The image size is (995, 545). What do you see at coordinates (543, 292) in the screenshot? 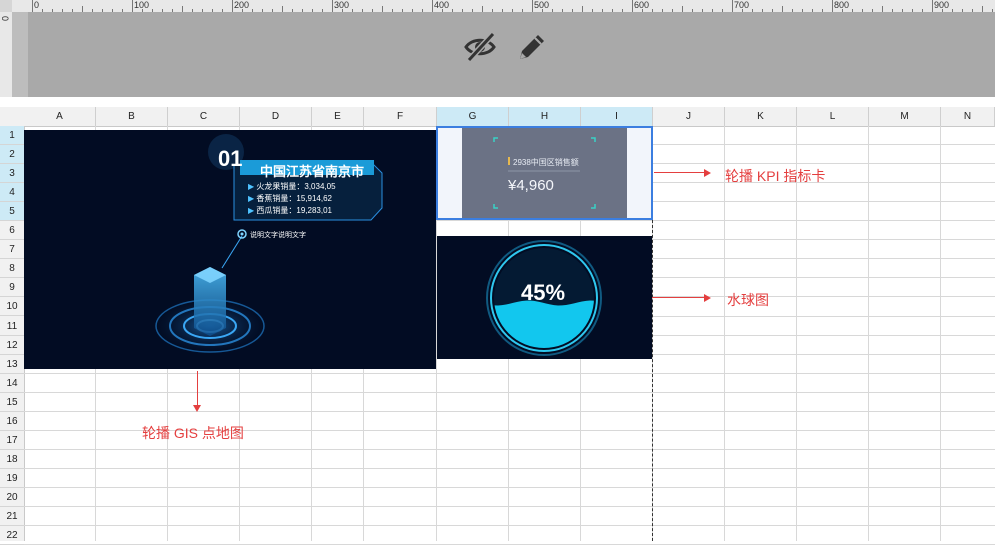
I see `water-percent-label: 45%` at bounding box center [543, 292].